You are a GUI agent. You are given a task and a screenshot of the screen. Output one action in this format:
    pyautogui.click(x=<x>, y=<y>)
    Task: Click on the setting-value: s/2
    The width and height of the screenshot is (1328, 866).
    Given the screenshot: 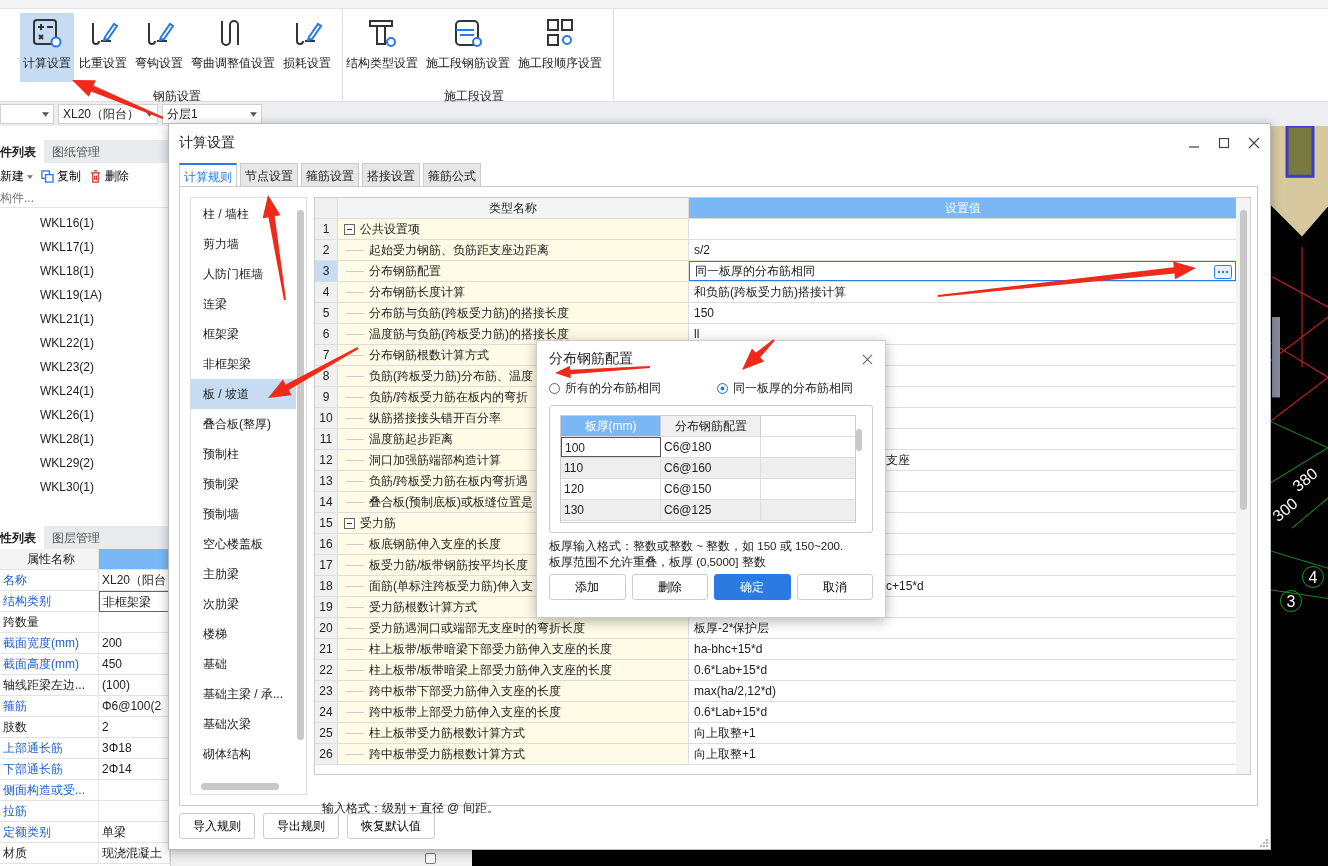 What is the action you would take?
    pyautogui.click(x=962, y=250)
    